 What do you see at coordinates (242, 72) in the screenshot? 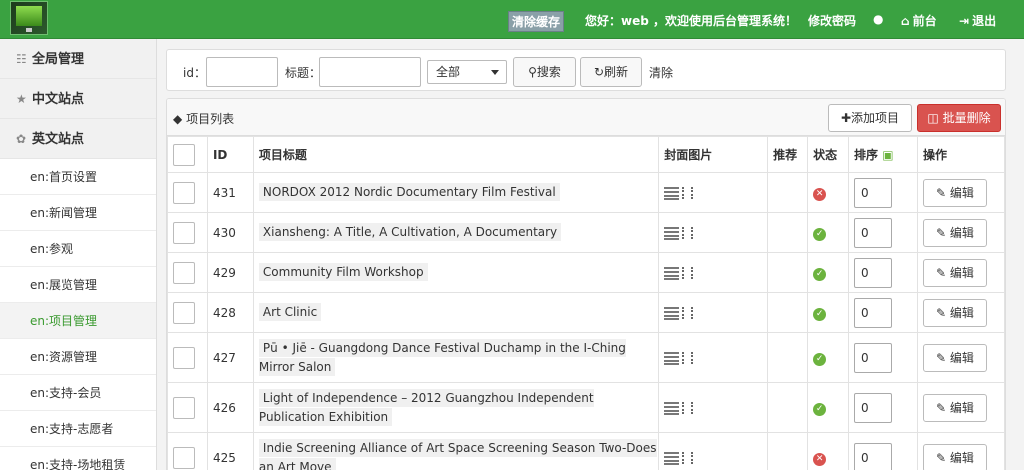
I see `id-input` at bounding box center [242, 72].